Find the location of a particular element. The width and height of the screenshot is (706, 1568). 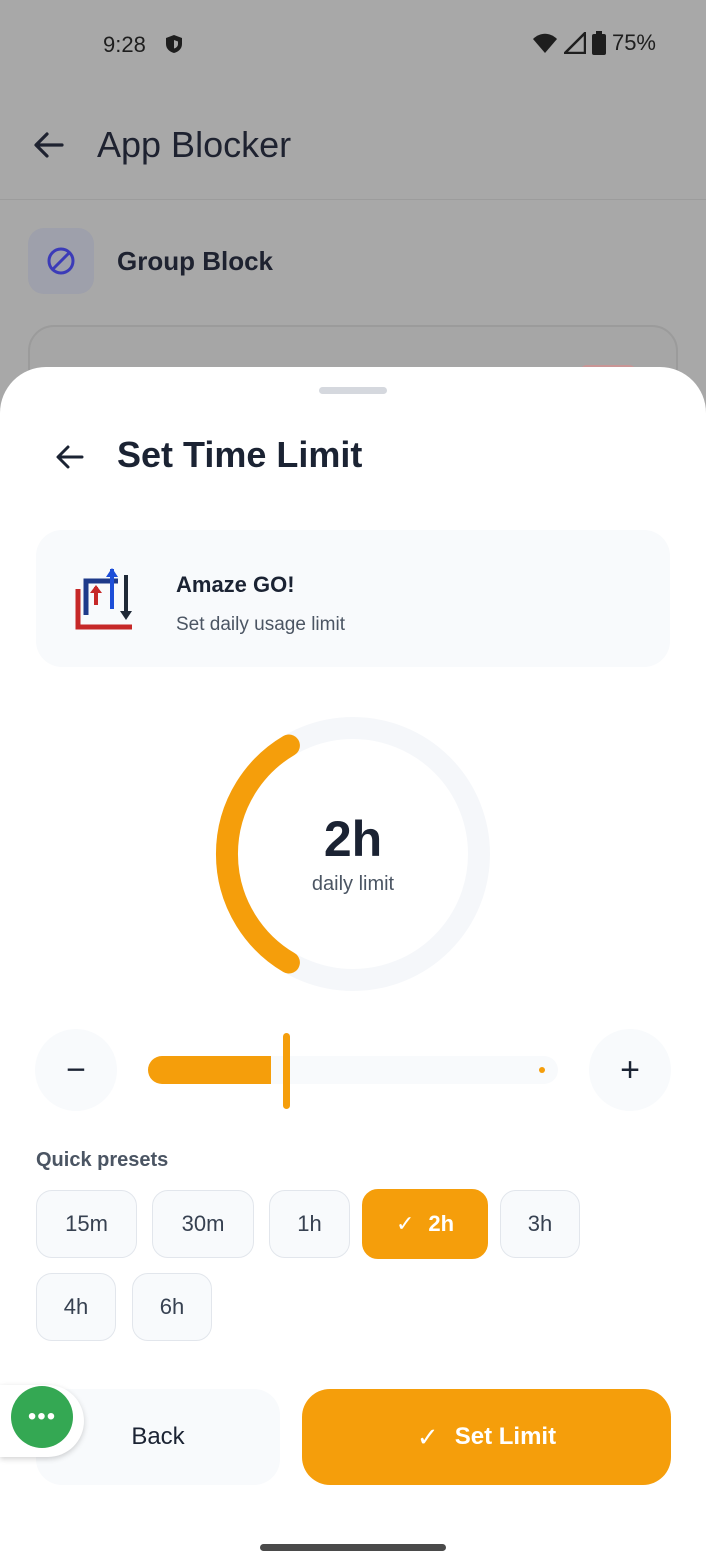

system-indicators: 75% is located at coordinates (594, 43).